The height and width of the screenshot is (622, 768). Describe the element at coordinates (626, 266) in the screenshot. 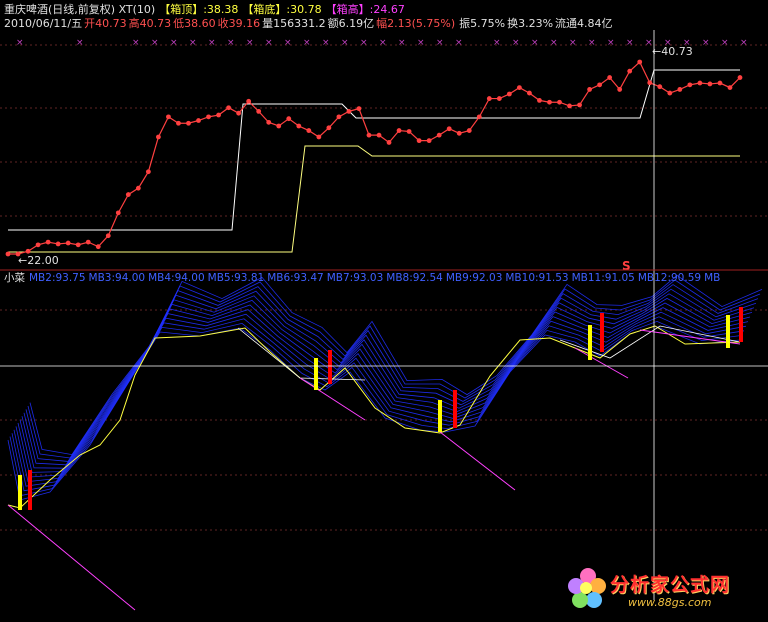

I see `sell-signal-label: S` at that location.